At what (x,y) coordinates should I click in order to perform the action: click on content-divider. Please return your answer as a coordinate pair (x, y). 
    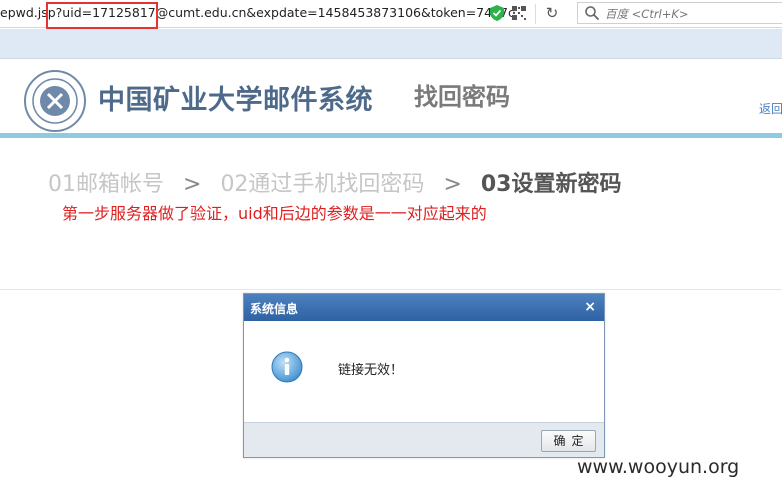
    Looking at the image, I should click on (391, 289).